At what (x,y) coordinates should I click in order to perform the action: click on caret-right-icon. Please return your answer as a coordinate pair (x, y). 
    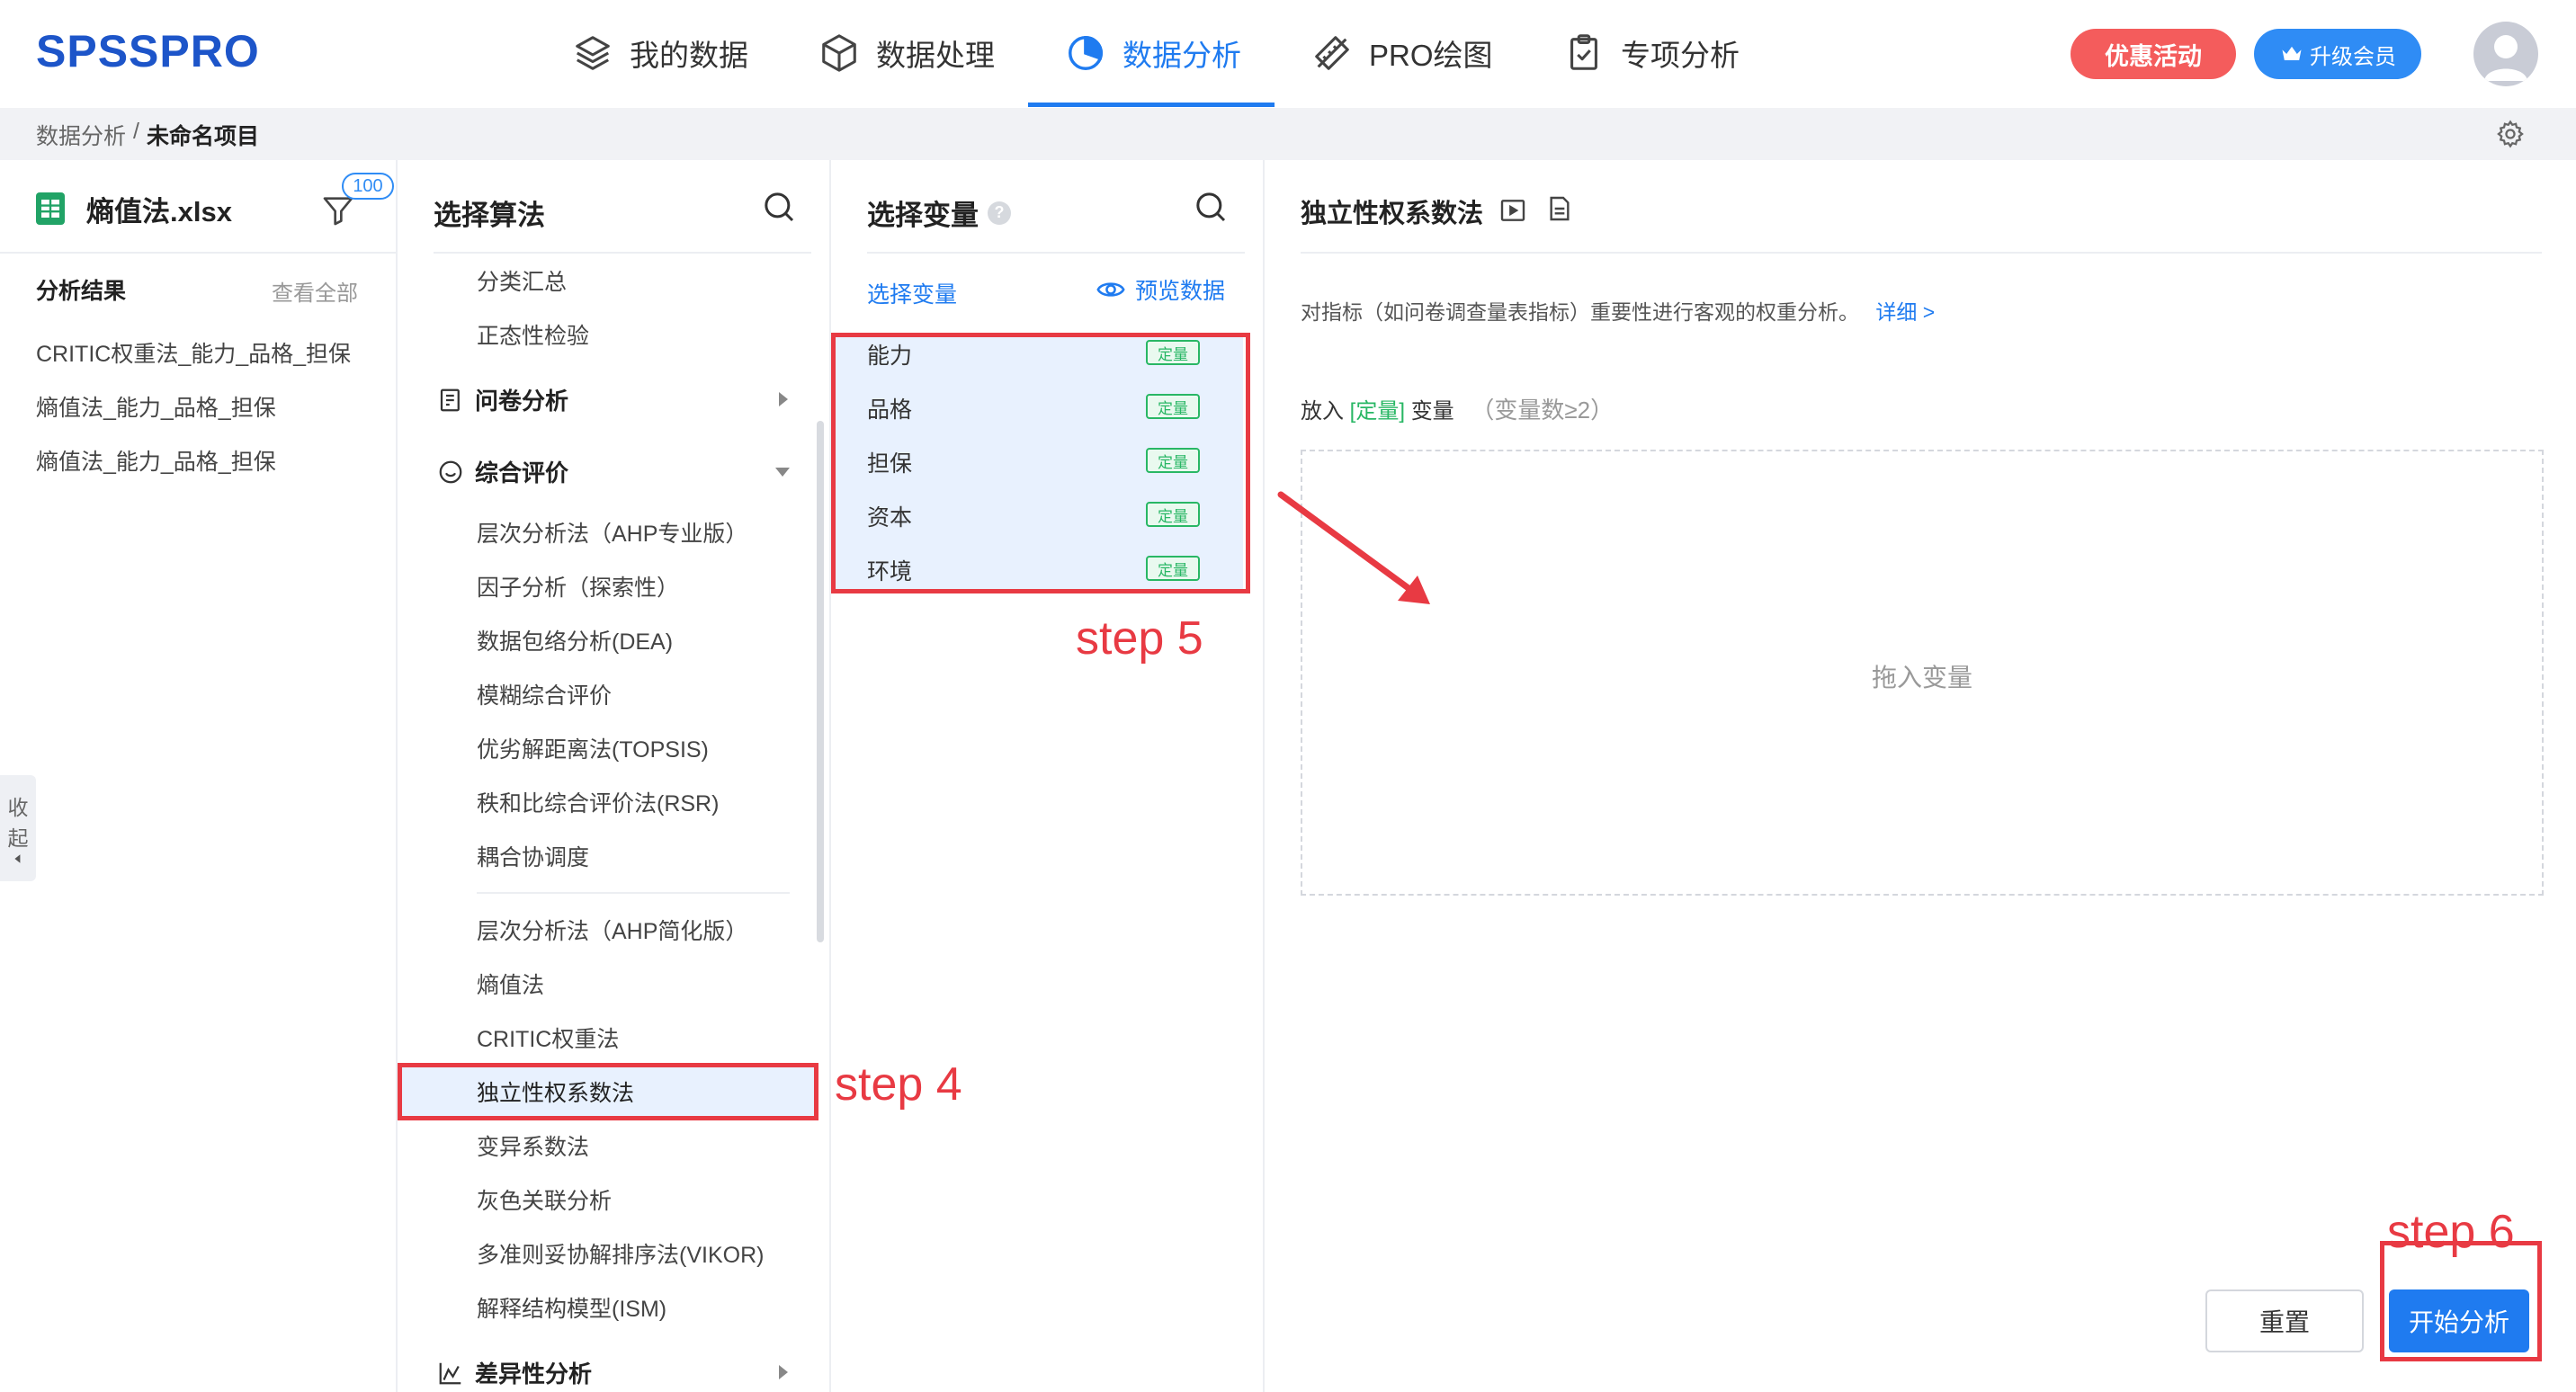
    Looking at the image, I should click on (783, 1372).